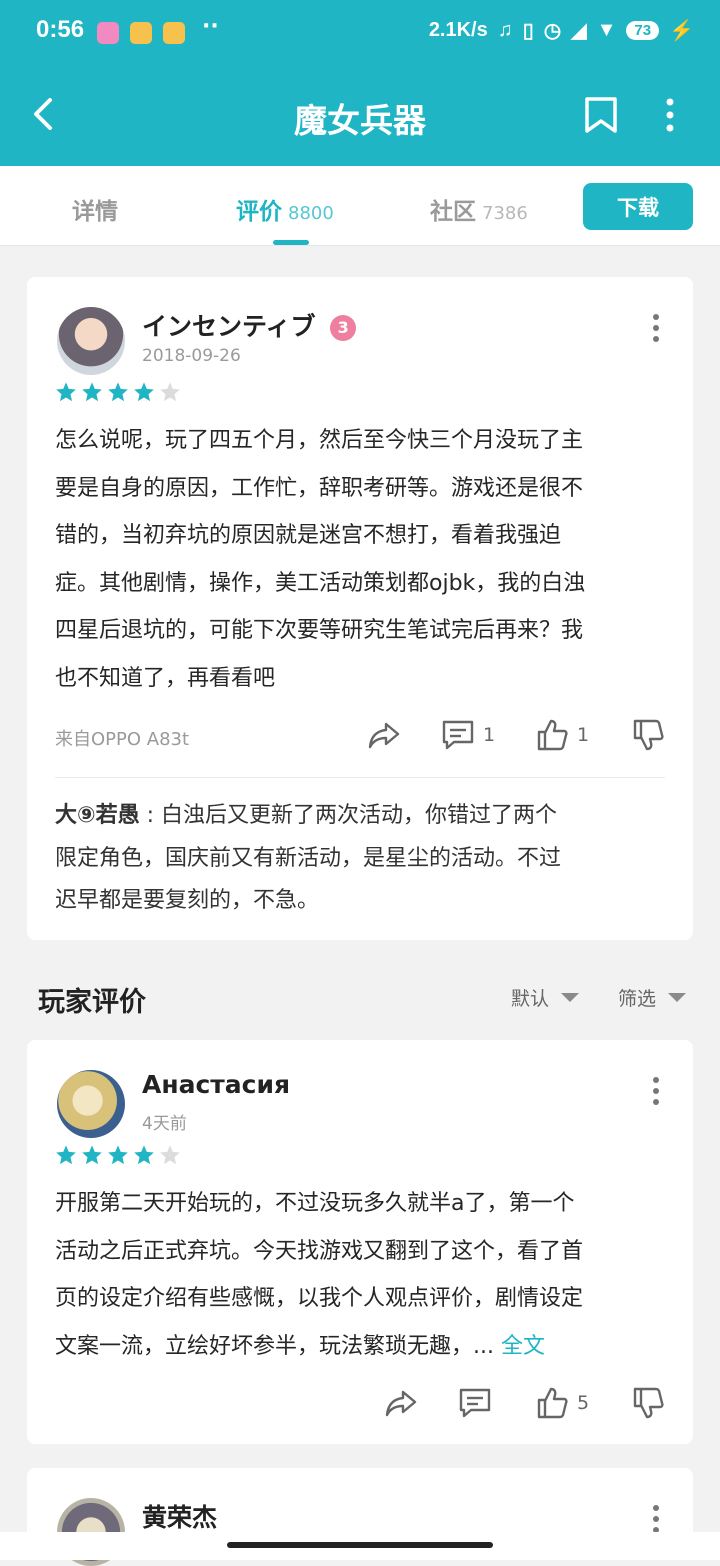  I want to click on sort-dropdown: 默认, so click(545, 997).